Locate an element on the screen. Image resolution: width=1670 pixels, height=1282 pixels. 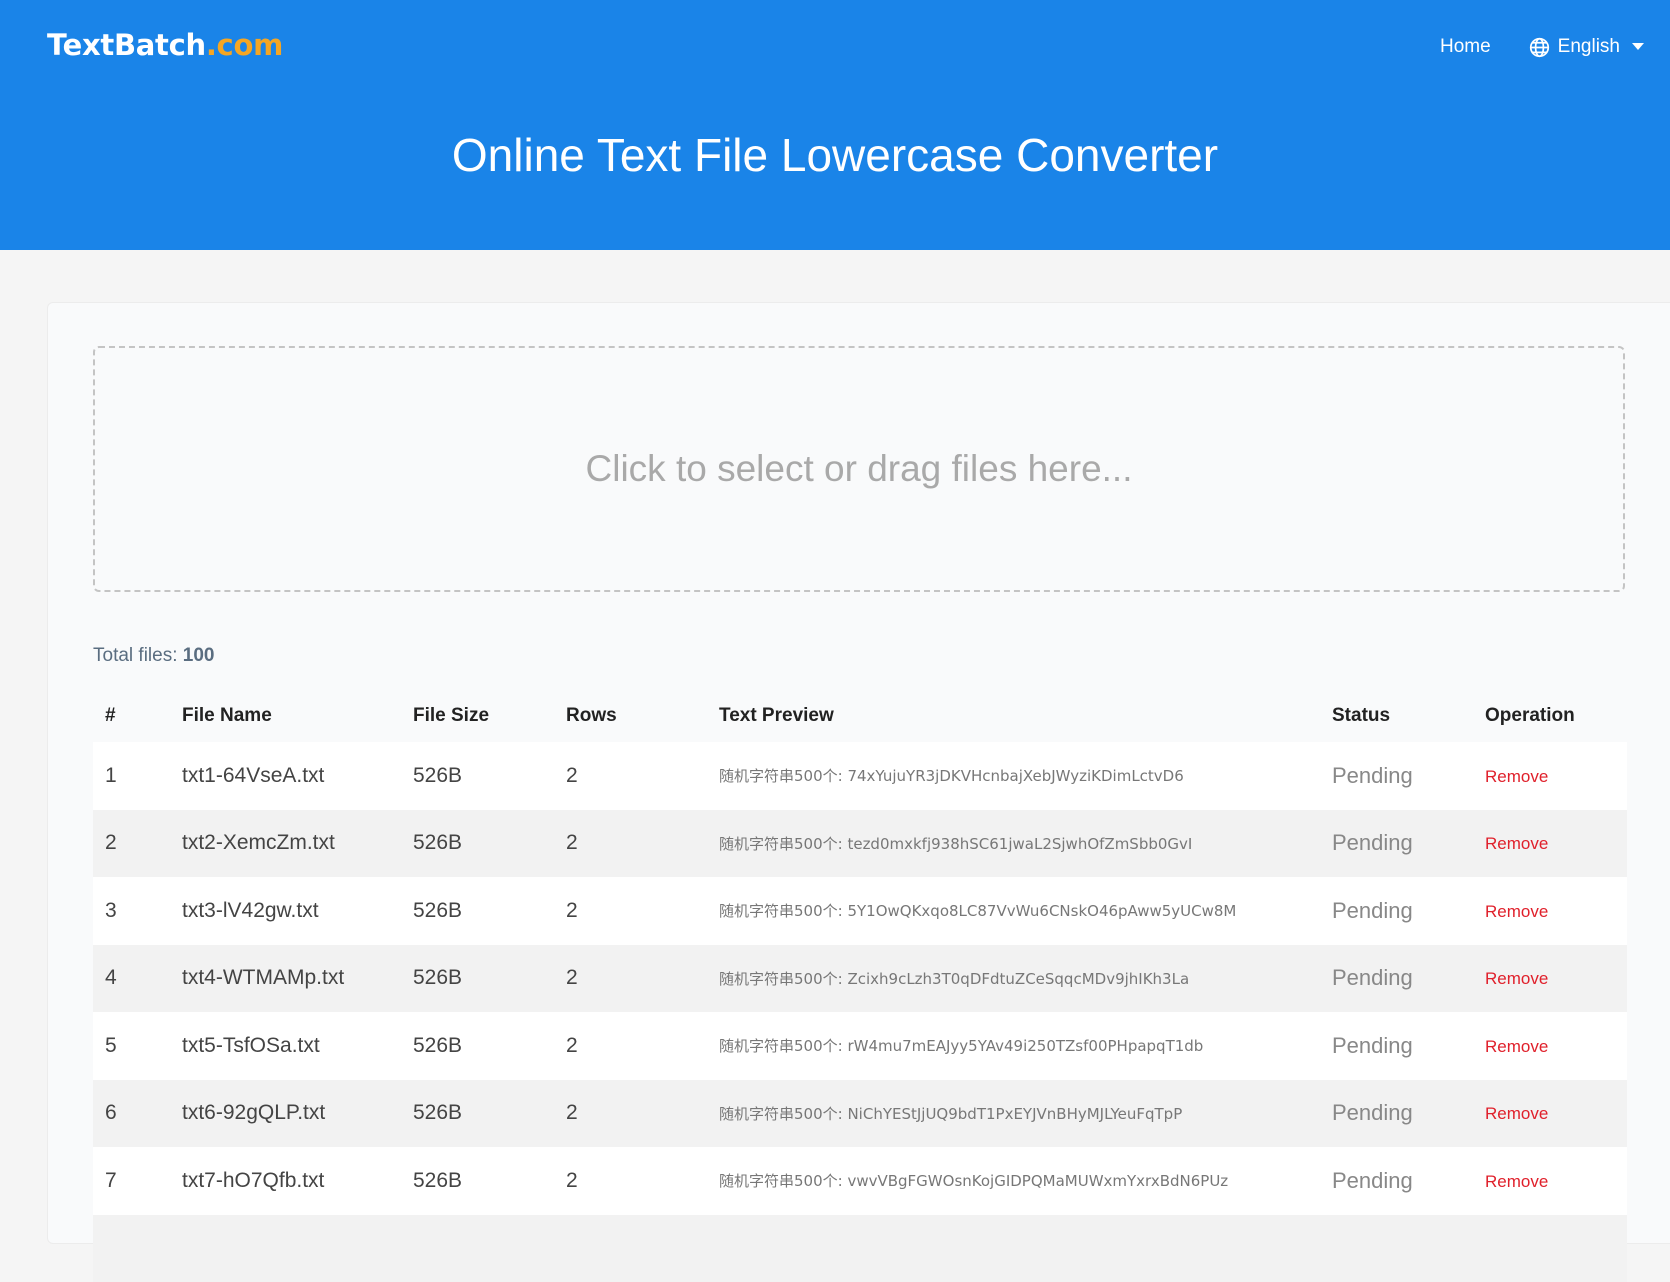
page-title: Online Text File Lowercase Converter is located at coordinates (835, 155).